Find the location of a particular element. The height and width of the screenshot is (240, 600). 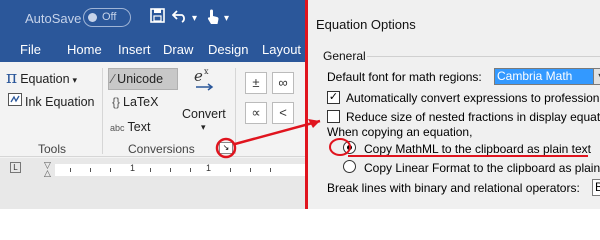

tools-group-label: Tools is located at coordinates (52, 149).